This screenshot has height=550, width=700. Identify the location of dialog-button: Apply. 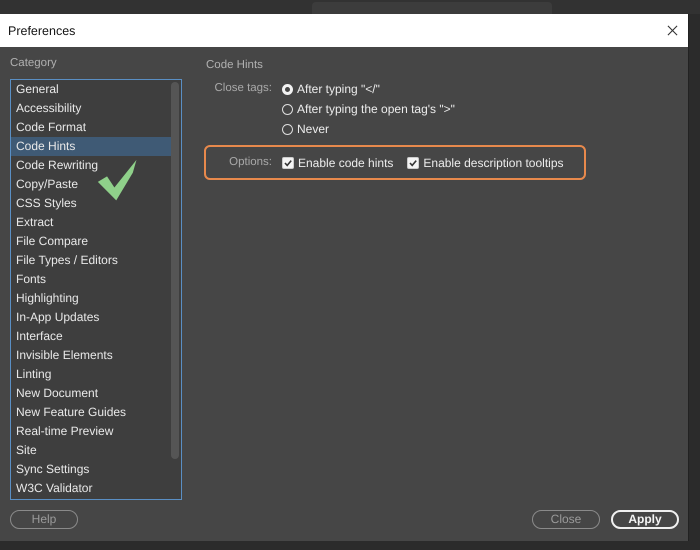
(645, 519).